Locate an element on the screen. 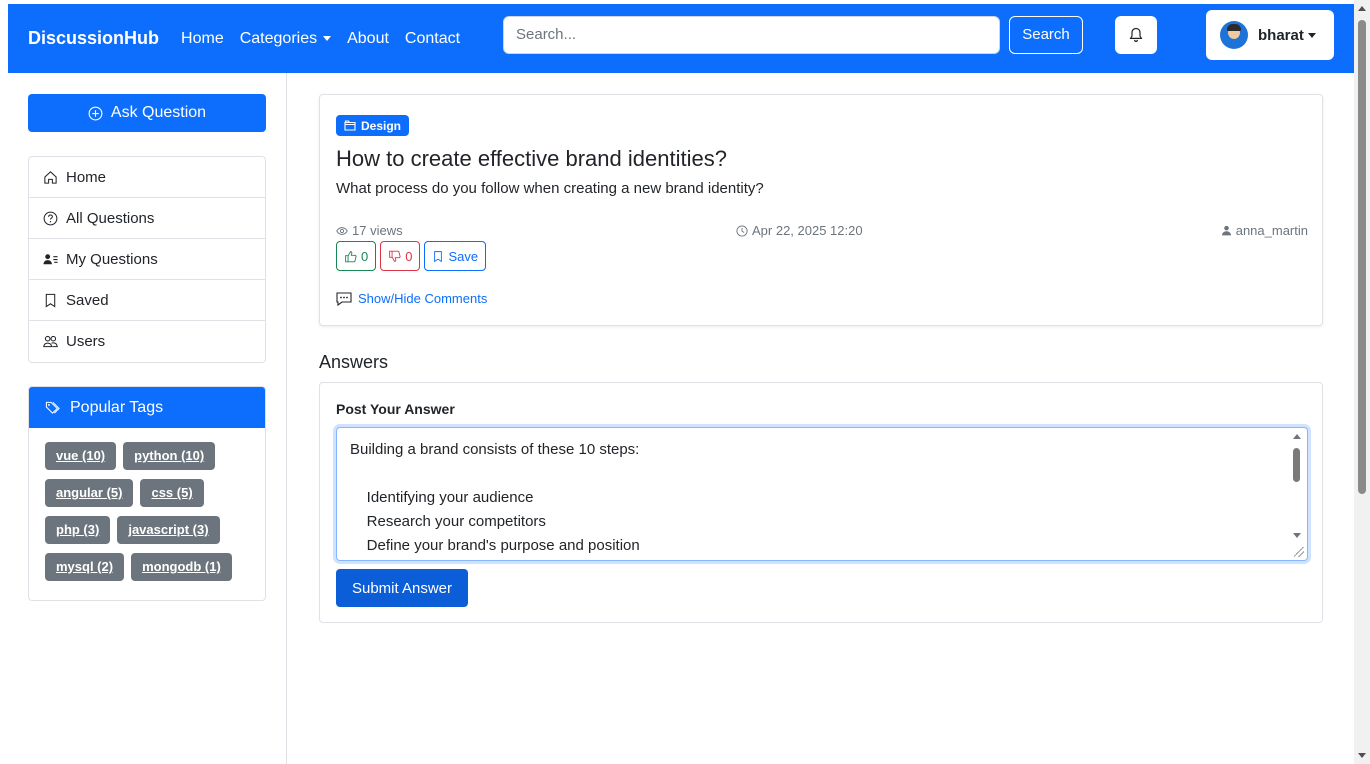 The width and height of the screenshot is (1370, 764). views-count: 17 views is located at coordinates (369, 230).